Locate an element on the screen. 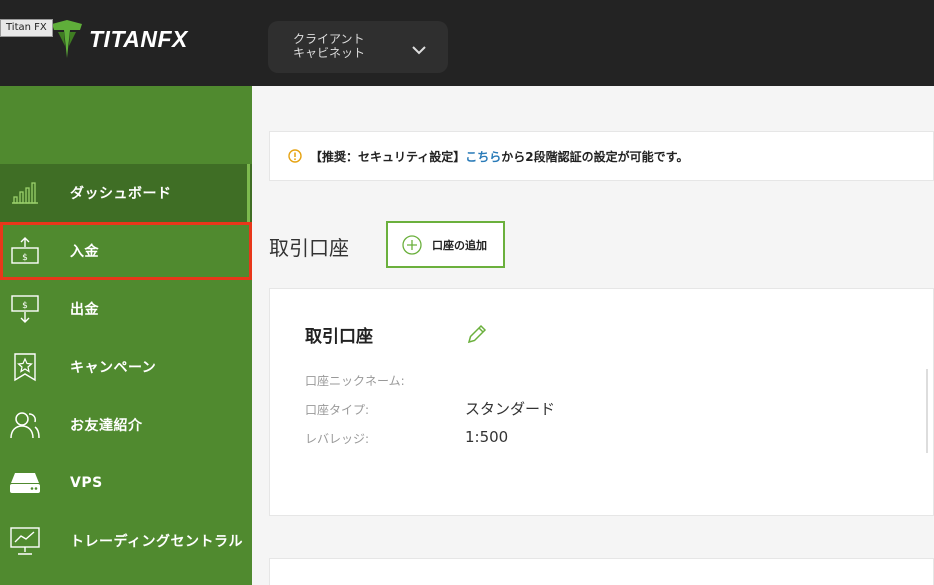 The image size is (934, 585). sidebar-item-label: お友達紹介 is located at coordinates (106, 426).